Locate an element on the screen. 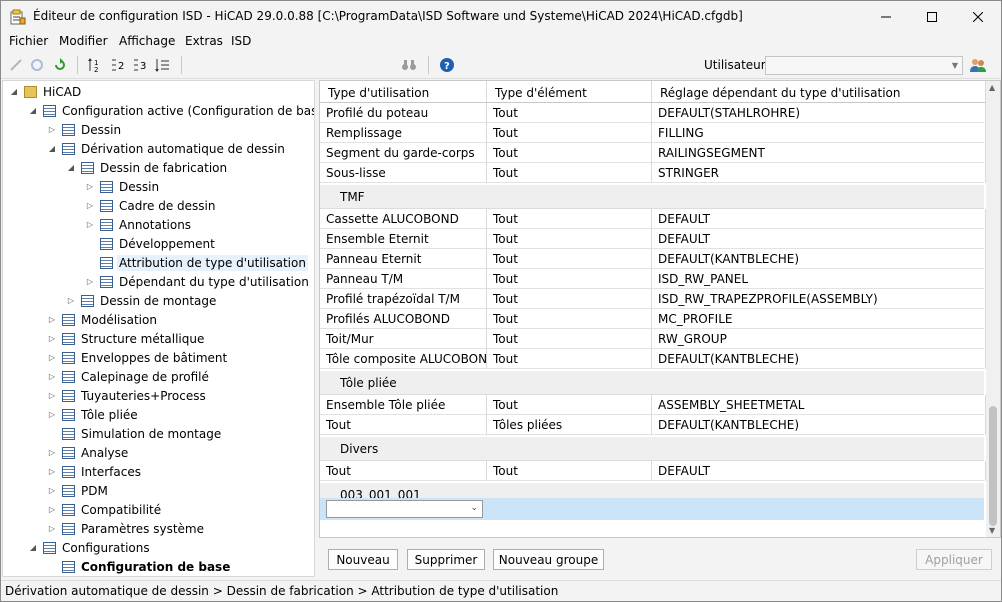 The height and width of the screenshot is (602, 1002). menu-isd: ISD is located at coordinates (241, 41).